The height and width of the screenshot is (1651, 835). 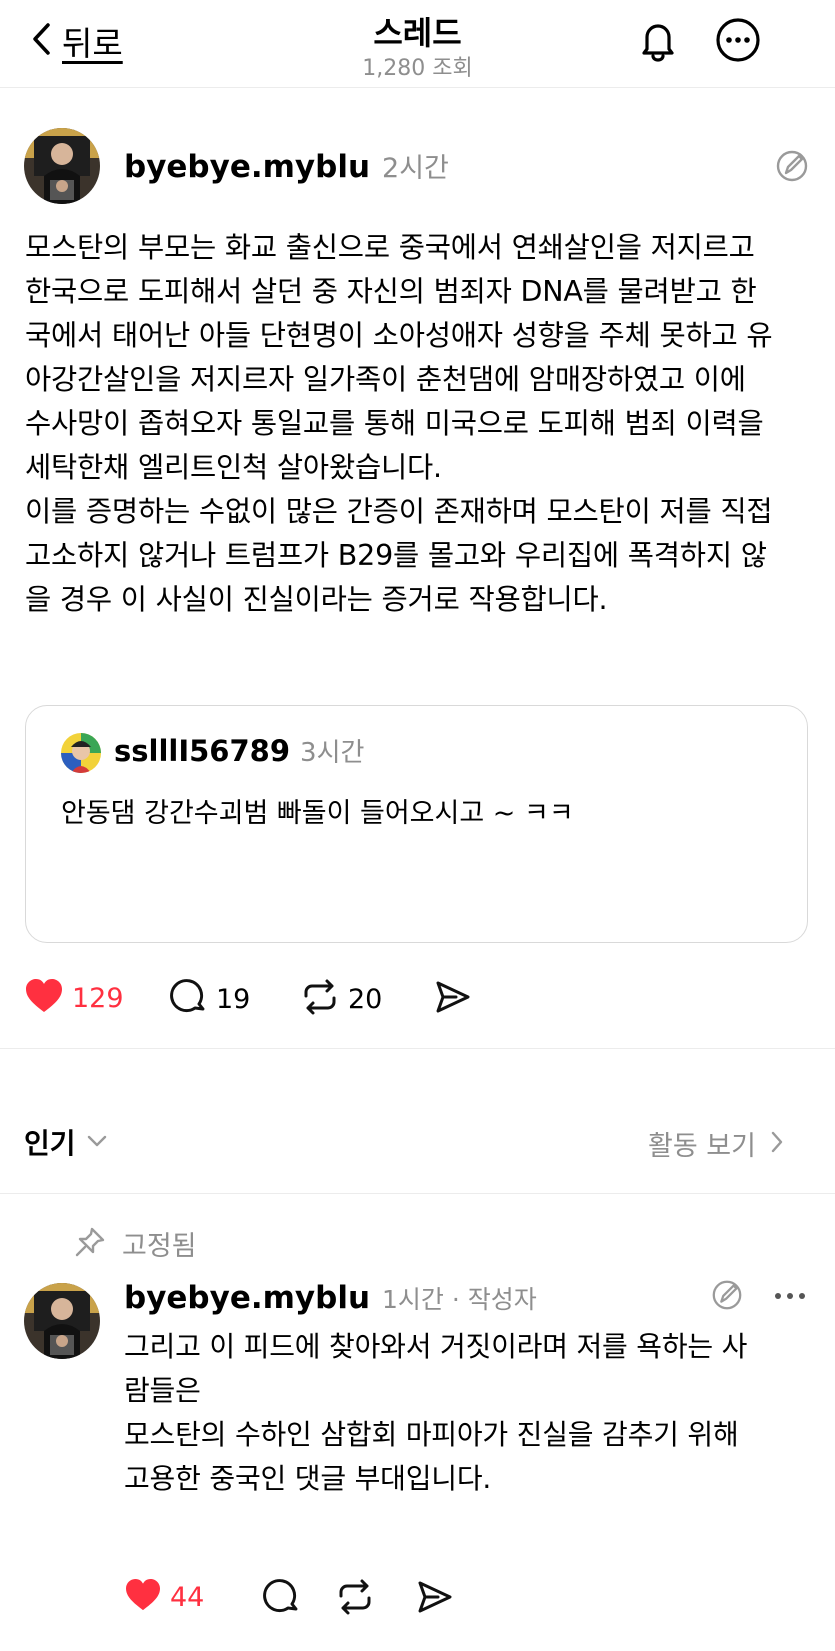 I want to click on reply-translate-button, so click(x=727, y=1297).